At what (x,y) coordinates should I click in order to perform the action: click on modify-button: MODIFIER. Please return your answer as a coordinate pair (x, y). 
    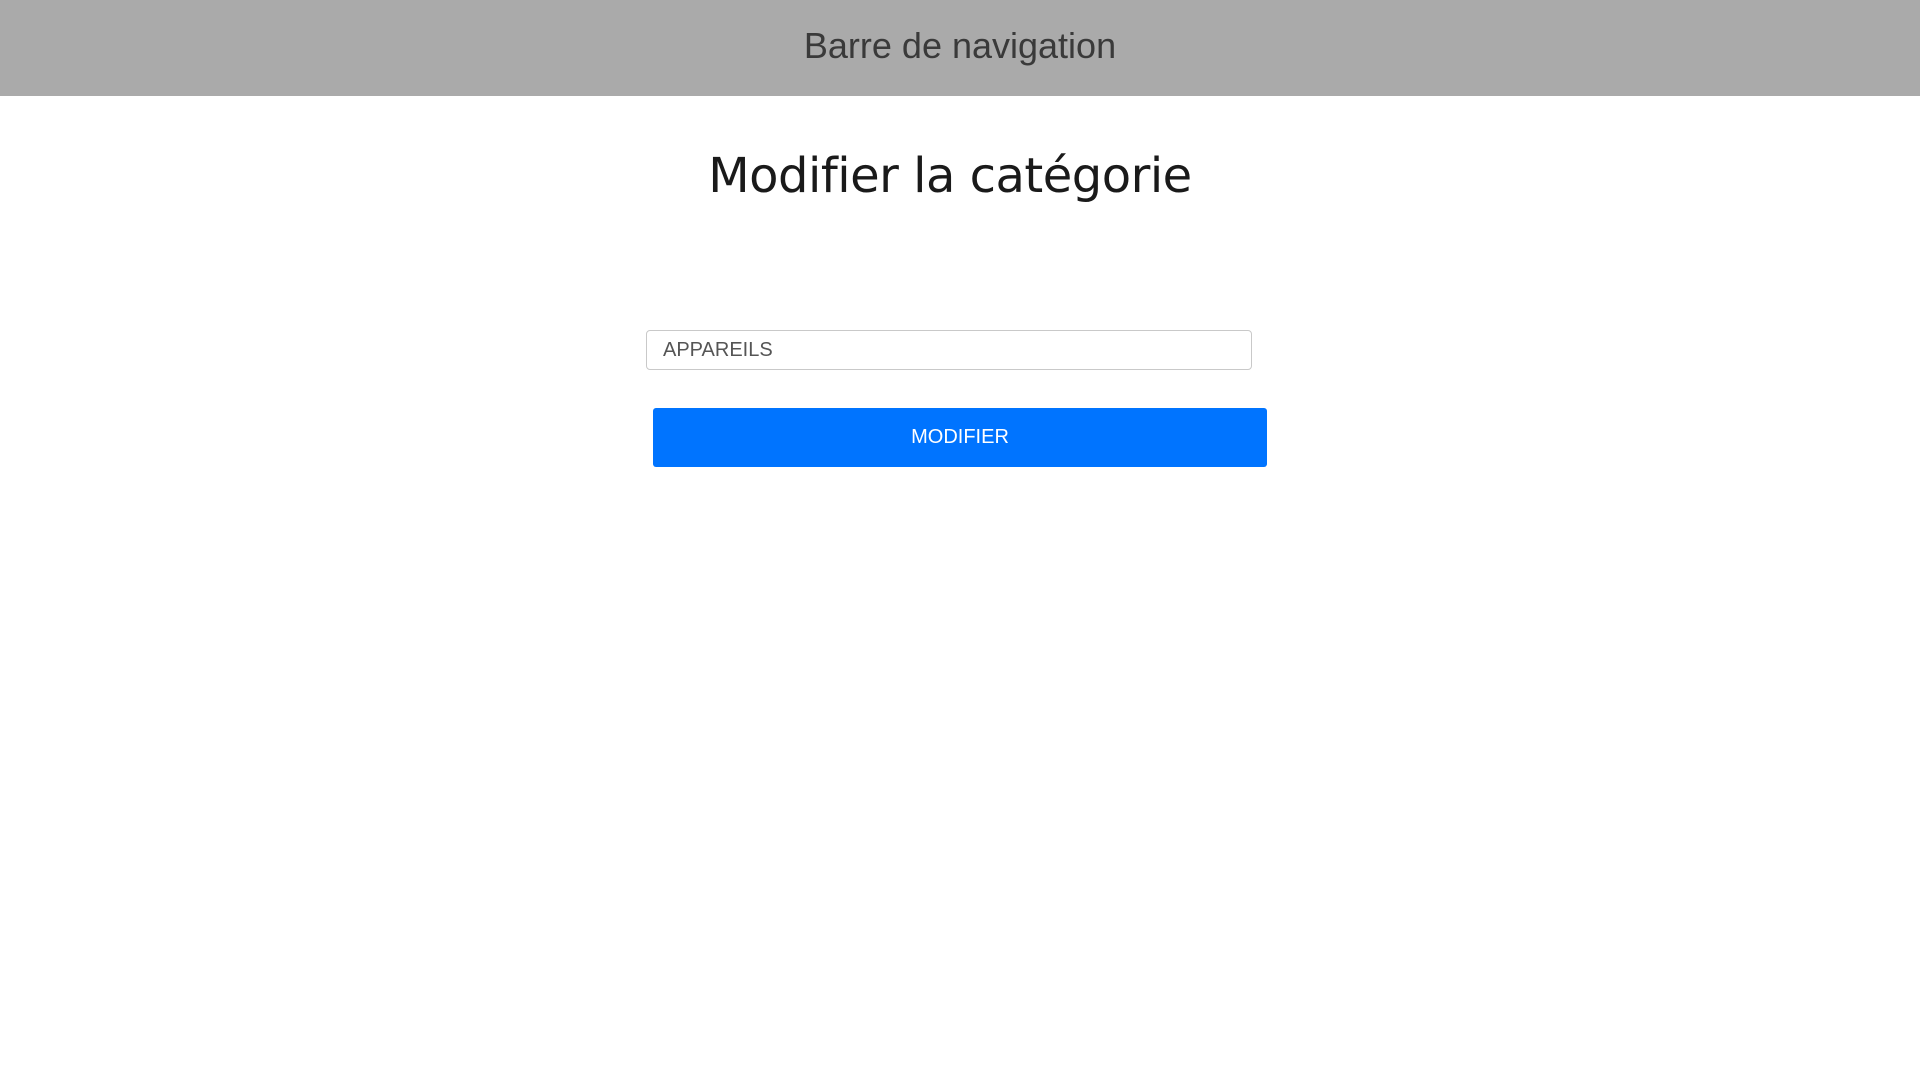
    Looking at the image, I should click on (960, 437).